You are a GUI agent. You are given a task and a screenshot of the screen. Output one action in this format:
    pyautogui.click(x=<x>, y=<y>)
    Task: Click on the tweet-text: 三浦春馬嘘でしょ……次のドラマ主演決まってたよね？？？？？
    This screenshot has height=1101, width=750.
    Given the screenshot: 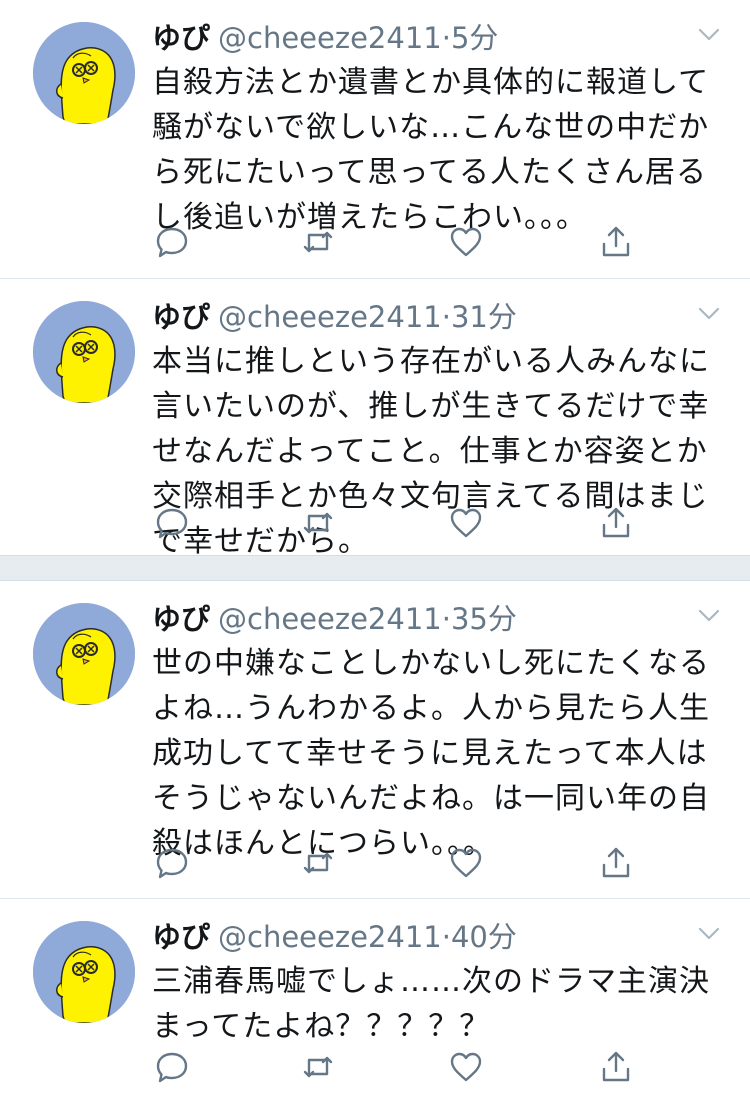 What is the action you would take?
    pyautogui.click(x=431, y=1004)
    